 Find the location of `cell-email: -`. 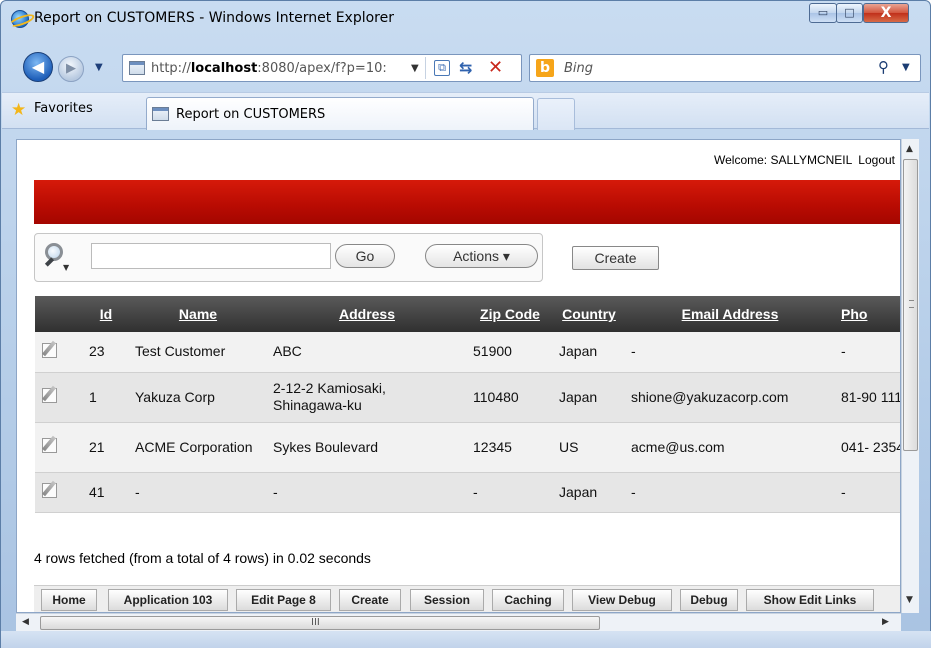

cell-email: - is located at coordinates (730, 492).